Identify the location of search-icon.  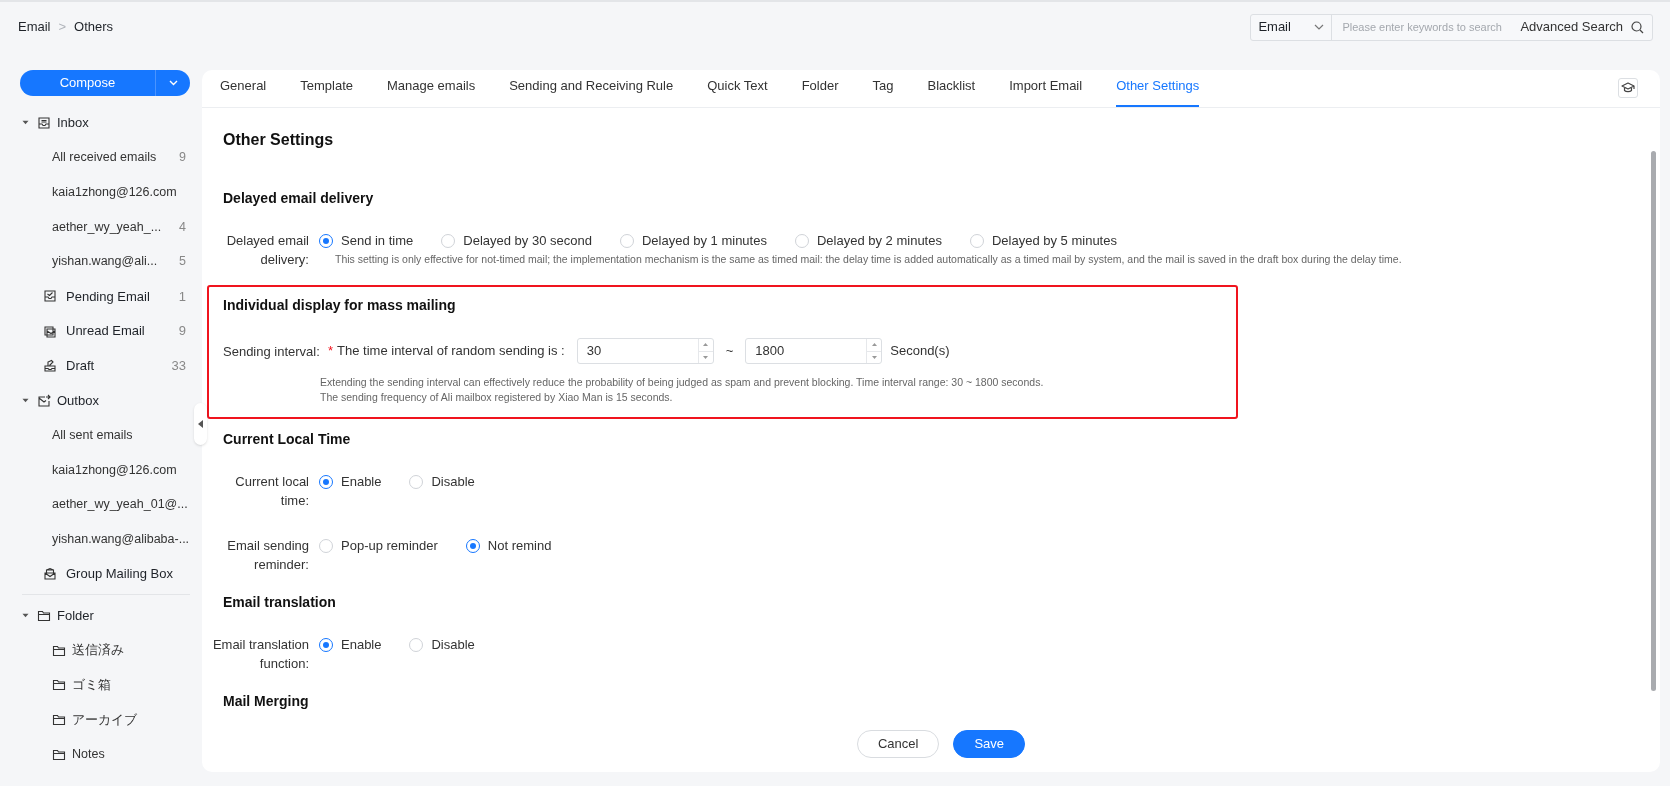
(1637, 27).